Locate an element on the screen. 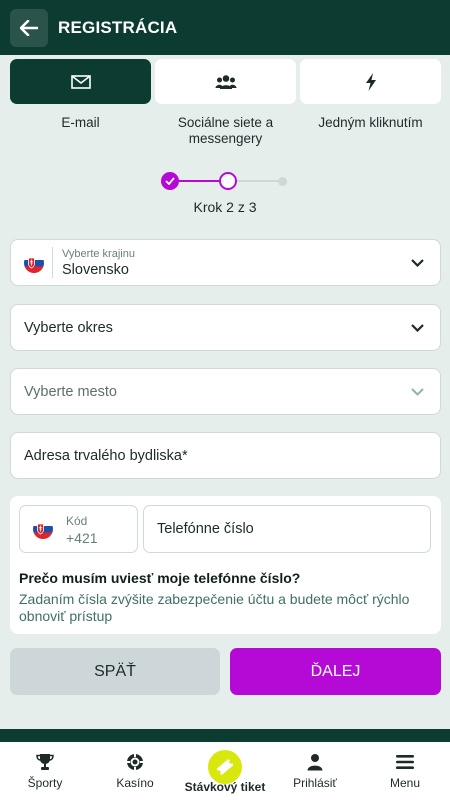 This screenshot has width=450, height=800. tab-social: Sociálne siete a messengery is located at coordinates (225, 103).